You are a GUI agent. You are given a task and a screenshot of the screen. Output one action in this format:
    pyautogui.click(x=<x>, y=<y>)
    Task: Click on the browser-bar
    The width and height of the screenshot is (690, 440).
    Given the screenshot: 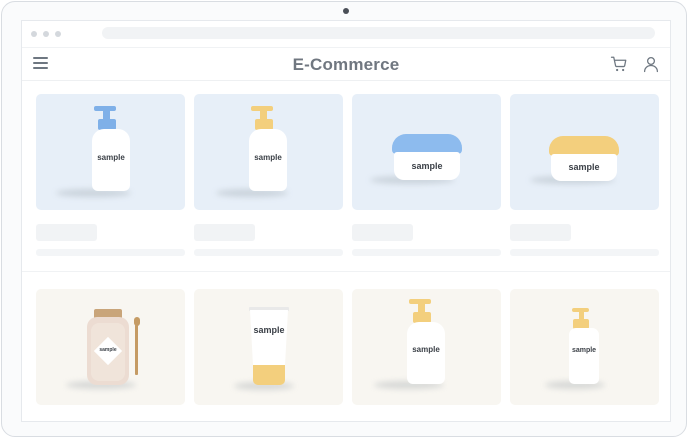 What is the action you would take?
    pyautogui.click(x=346, y=34)
    